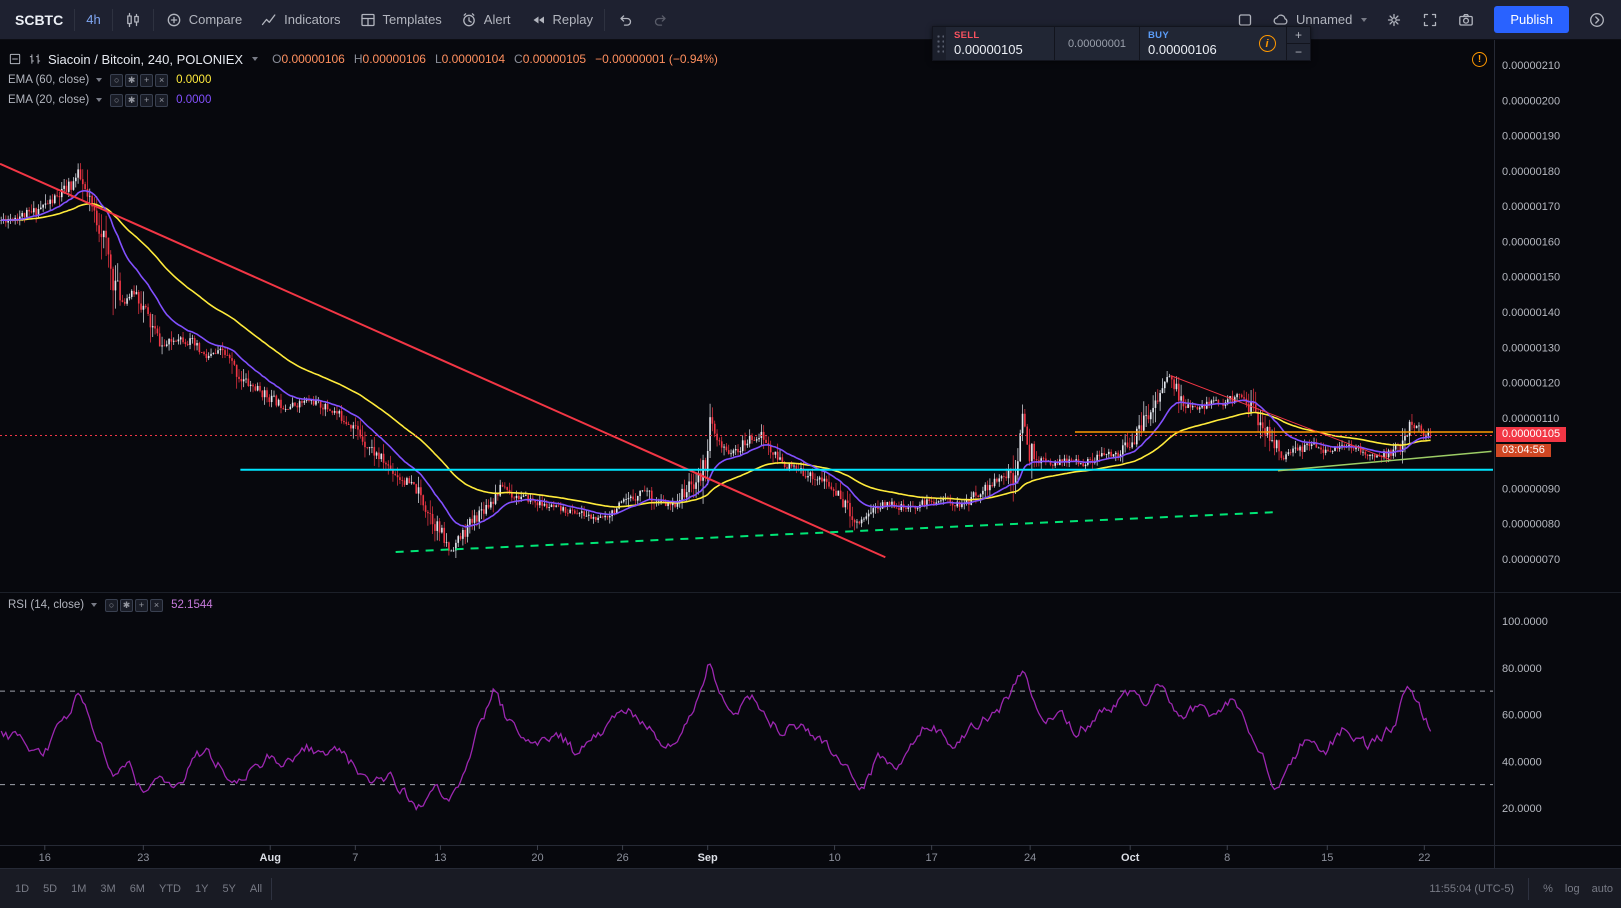 The image size is (1621, 908). What do you see at coordinates (1548, 889) in the screenshot?
I see `percent-scale-button: %` at bounding box center [1548, 889].